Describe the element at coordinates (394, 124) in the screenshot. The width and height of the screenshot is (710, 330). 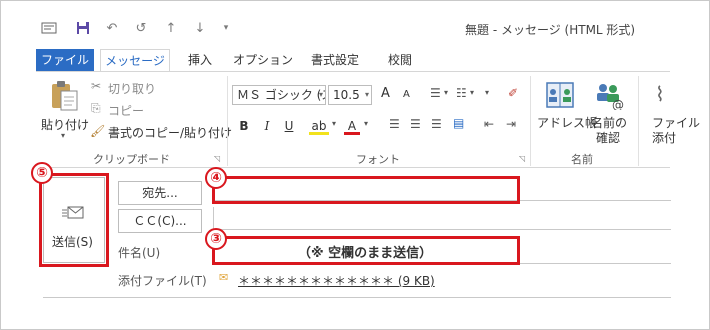
I see `align-left-icon: ☰` at that location.